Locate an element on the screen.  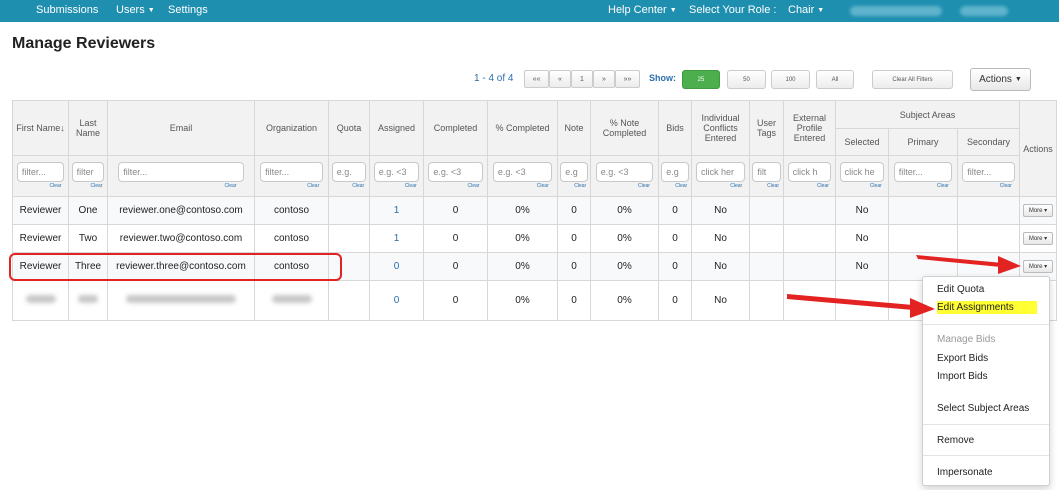
filter-quota-input: e.g. is located at coordinates (349, 172).